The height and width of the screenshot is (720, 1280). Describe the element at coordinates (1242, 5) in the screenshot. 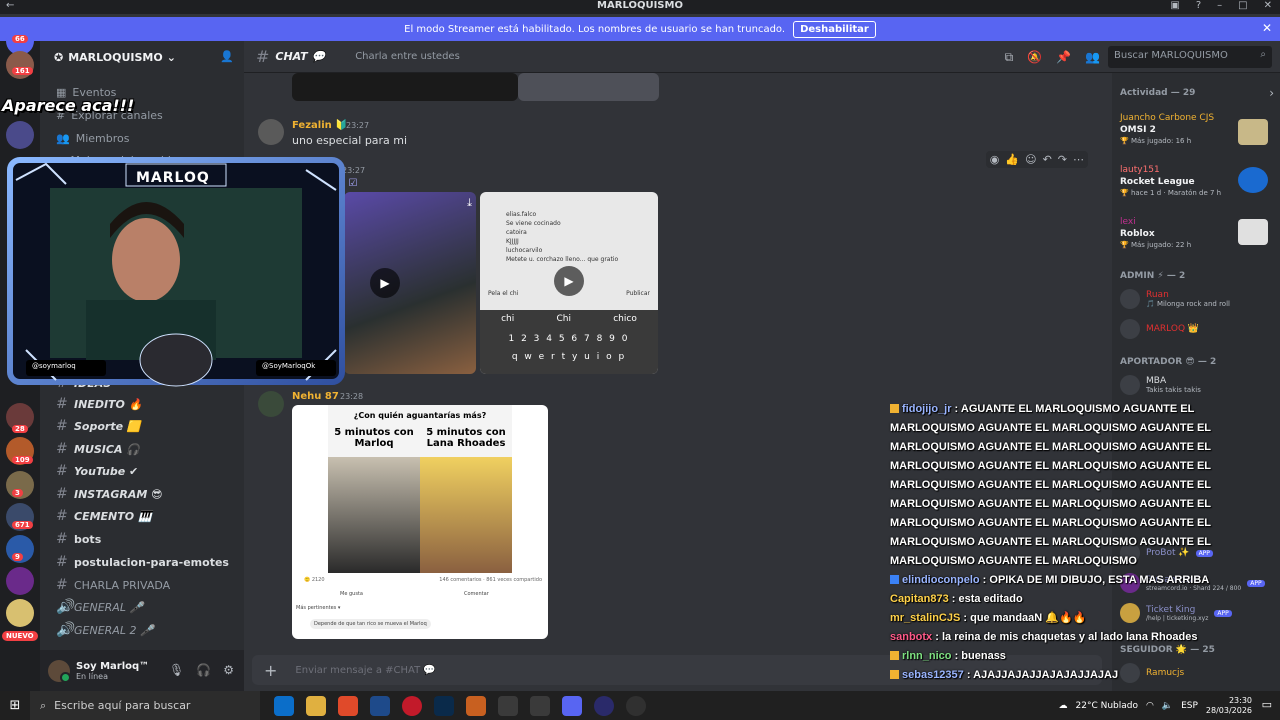

I see `maximize-icon: □` at that location.